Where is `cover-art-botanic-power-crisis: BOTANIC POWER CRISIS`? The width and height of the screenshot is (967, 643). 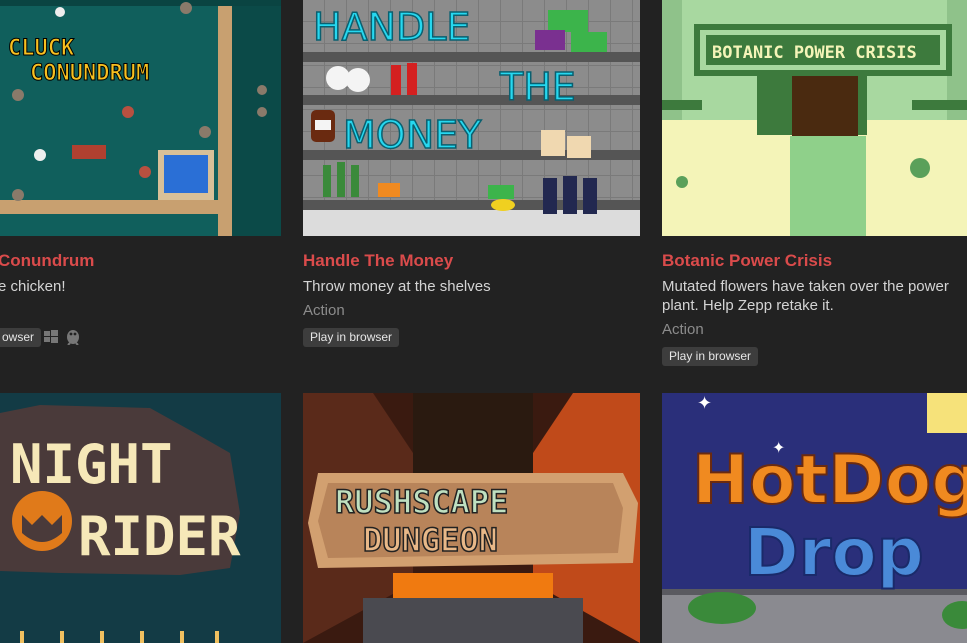
cover-art-botanic-power-crisis: BOTANIC POWER CRISIS is located at coordinates (814, 118).